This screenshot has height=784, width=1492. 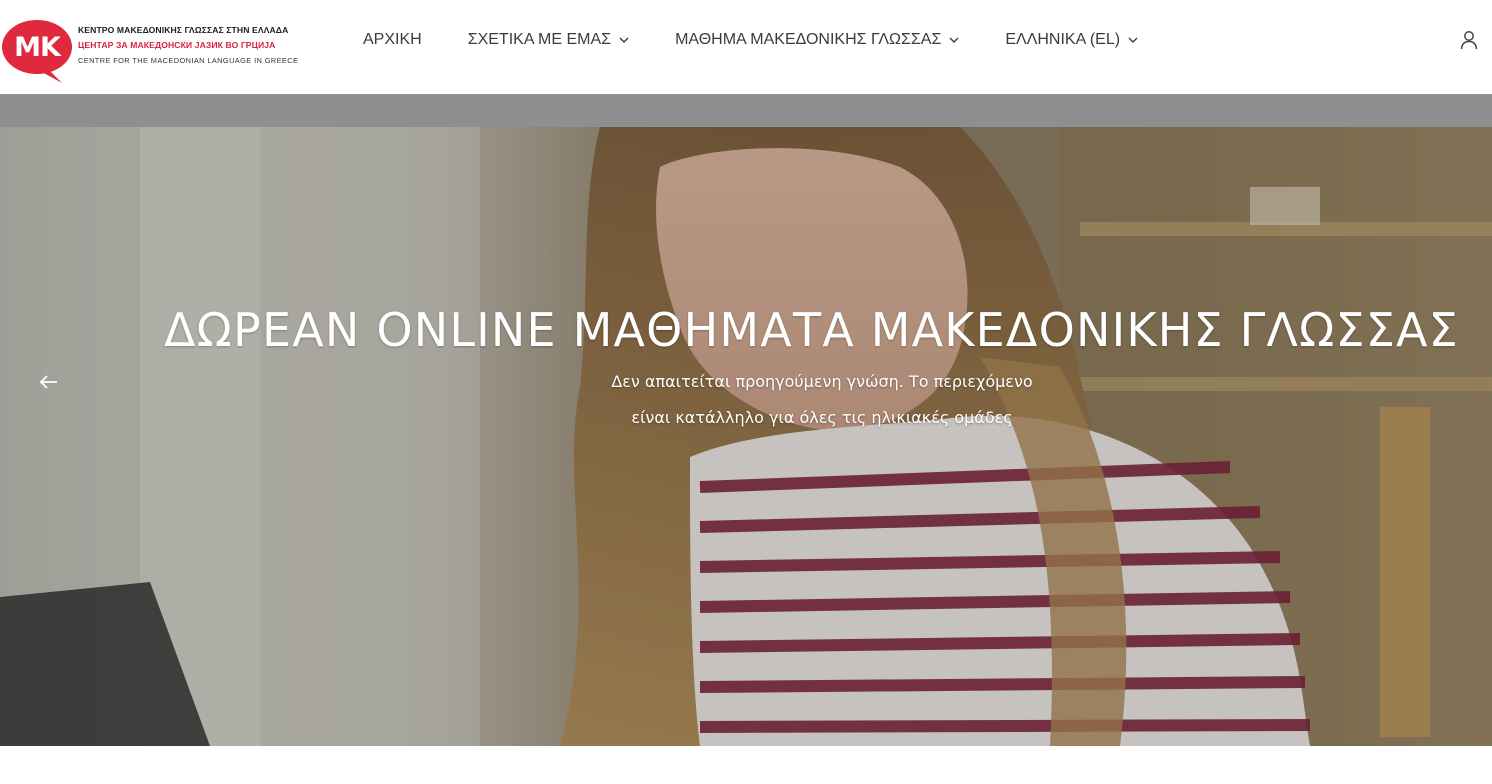 I want to click on logo-badge: MK, so click(x=36, y=51).